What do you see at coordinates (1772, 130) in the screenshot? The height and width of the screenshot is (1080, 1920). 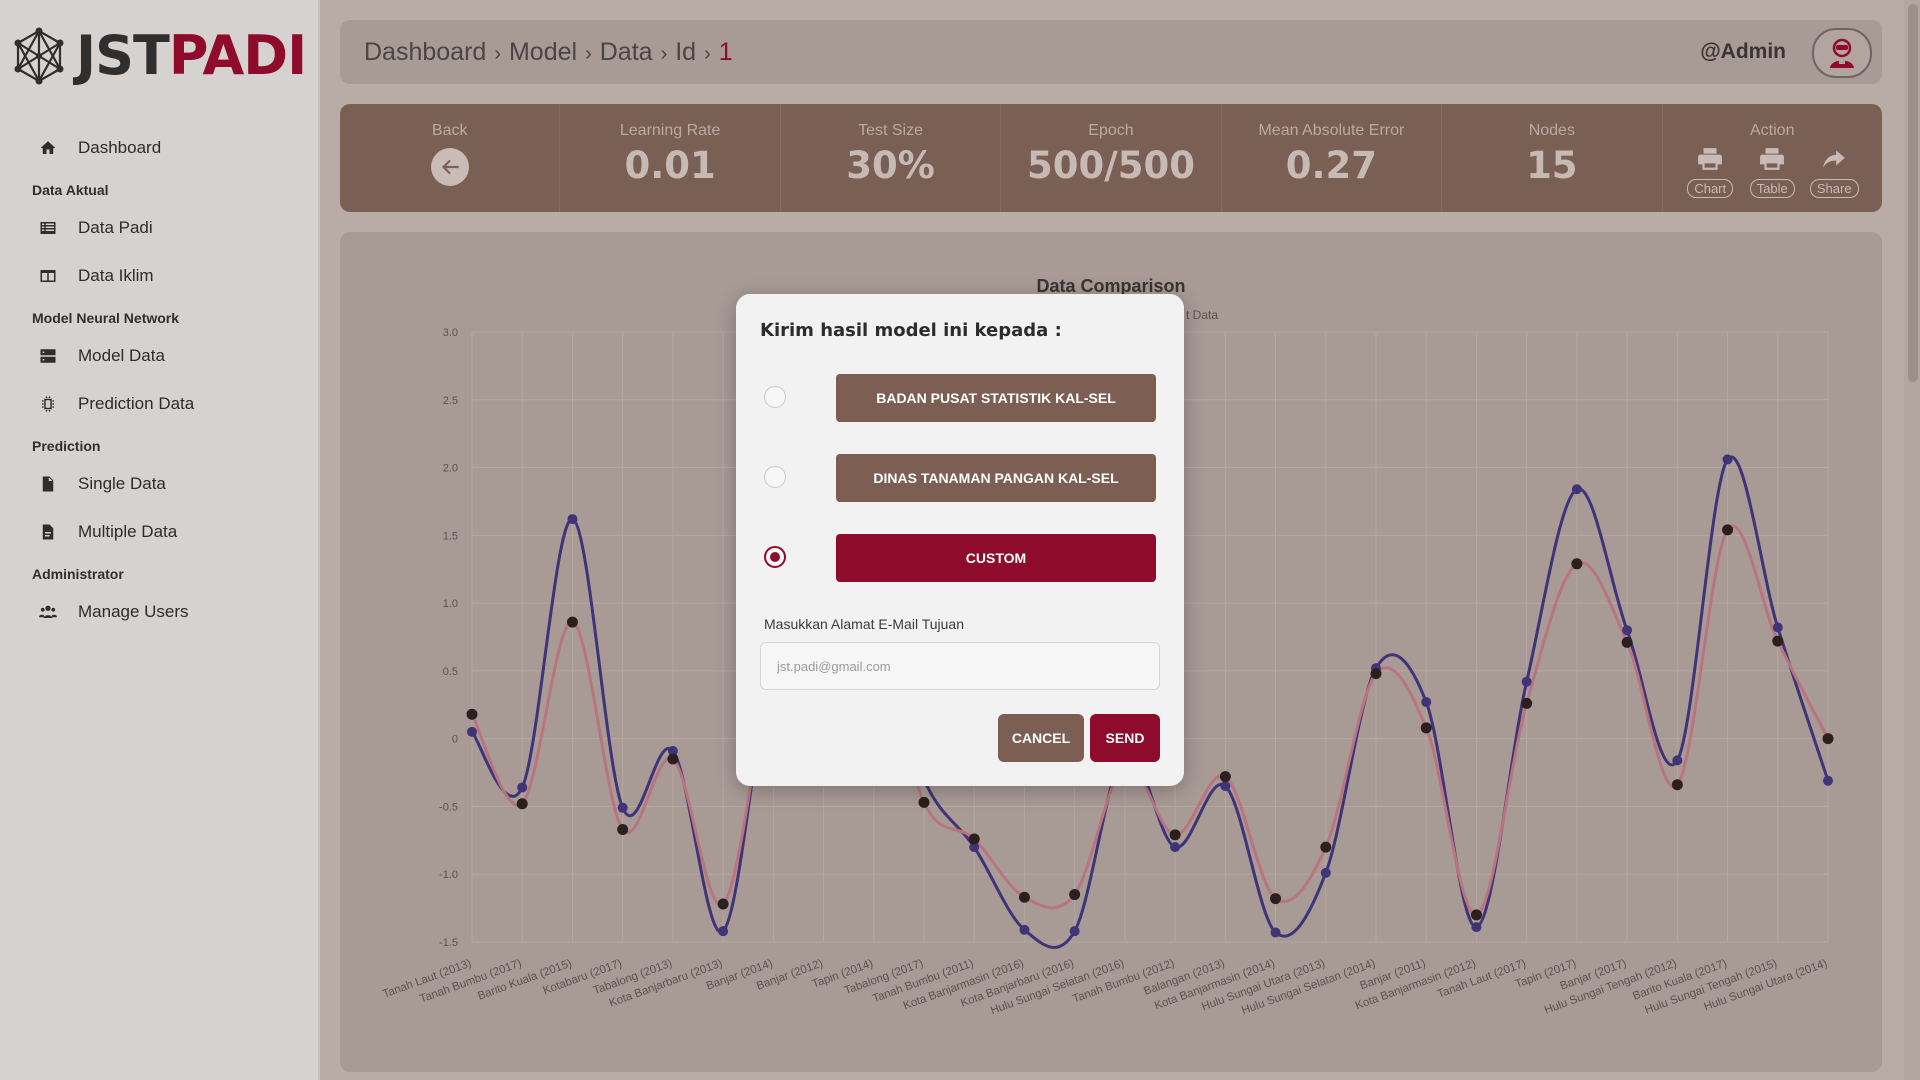 I see `action-label: Action` at bounding box center [1772, 130].